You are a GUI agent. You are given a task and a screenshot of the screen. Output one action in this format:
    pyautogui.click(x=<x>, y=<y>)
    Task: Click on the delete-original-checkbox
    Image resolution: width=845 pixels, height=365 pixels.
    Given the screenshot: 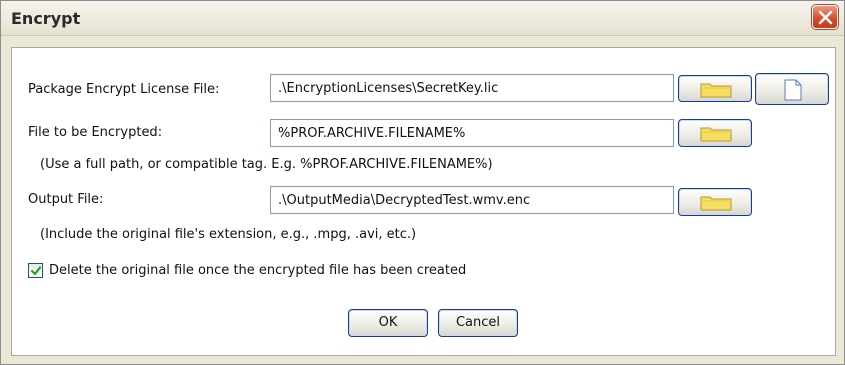 What is the action you would take?
    pyautogui.click(x=35, y=270)
    